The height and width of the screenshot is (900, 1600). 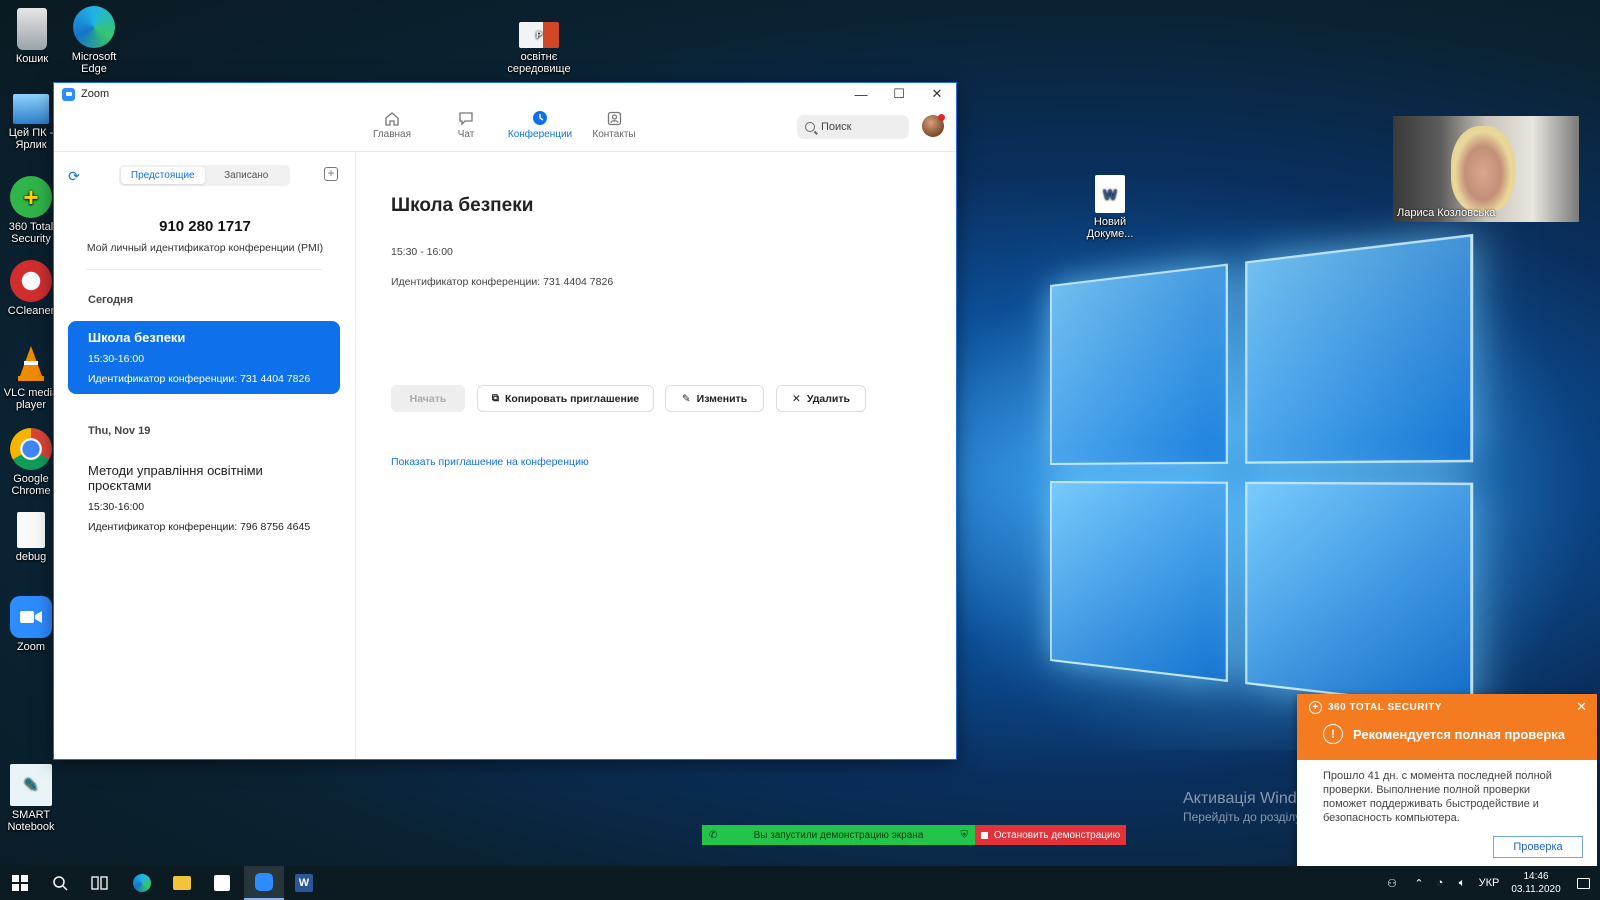 What do you see at coordinates (861, 94) in the screenshot?
I see `minimize-icon: —` at bounding box center [861, 94].